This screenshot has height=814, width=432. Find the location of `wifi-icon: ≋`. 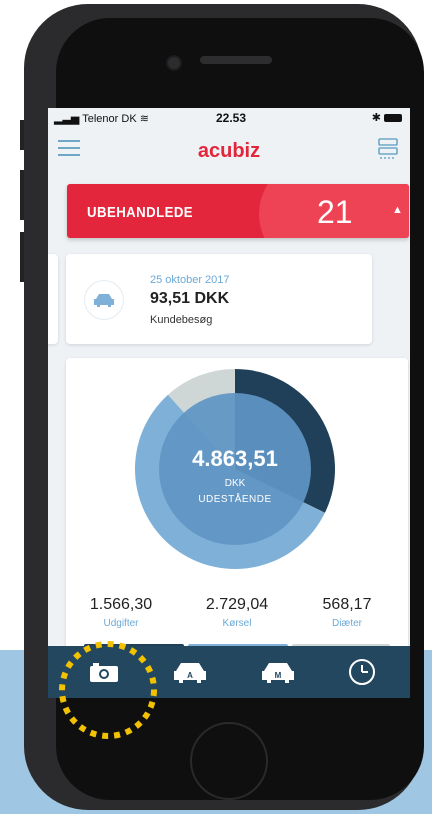

wifi-icon: ≋ is located at coordinates (144, 119).